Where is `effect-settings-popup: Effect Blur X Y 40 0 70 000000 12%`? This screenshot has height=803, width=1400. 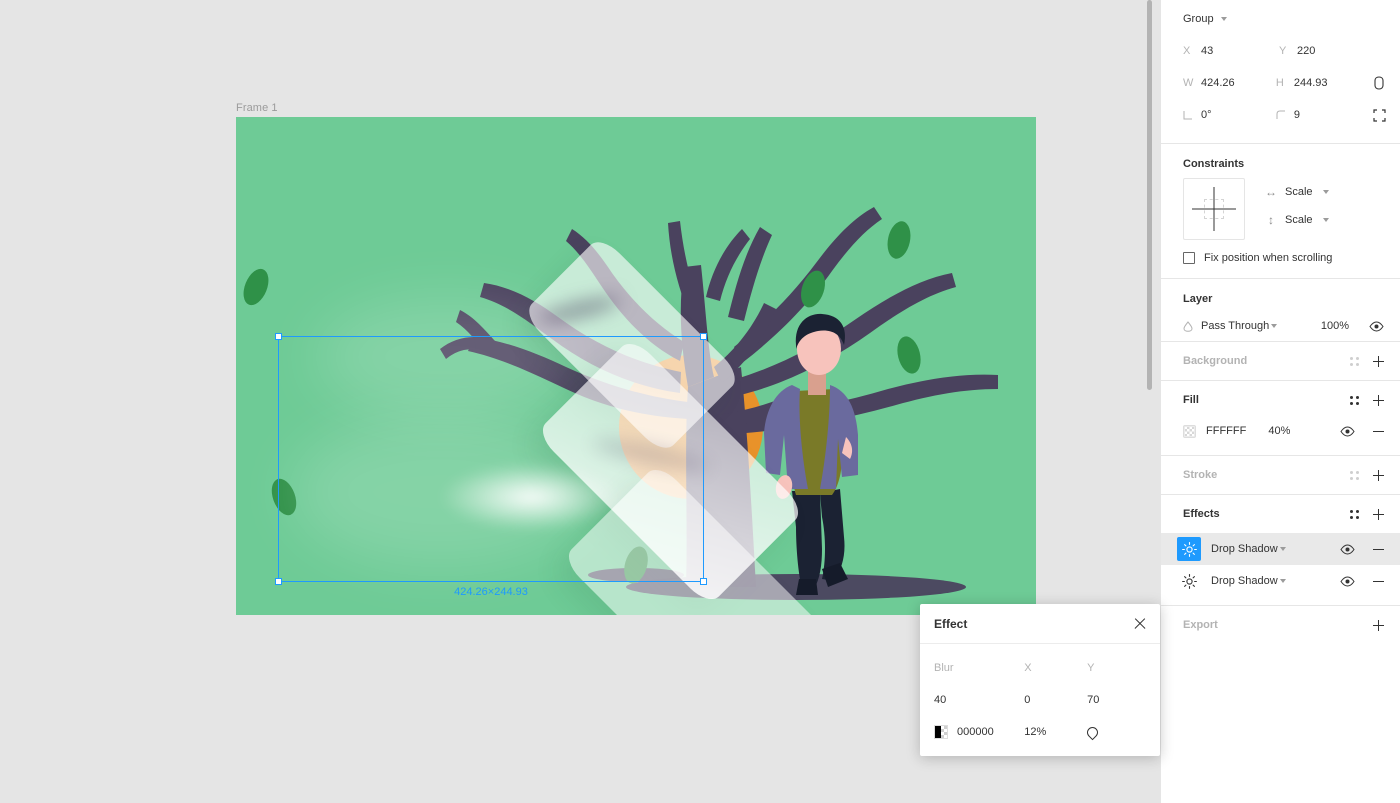
effect-settings-popup: Effect Blur X Y 40 0 70 000000 12% is located at coordinates (1040, 680).